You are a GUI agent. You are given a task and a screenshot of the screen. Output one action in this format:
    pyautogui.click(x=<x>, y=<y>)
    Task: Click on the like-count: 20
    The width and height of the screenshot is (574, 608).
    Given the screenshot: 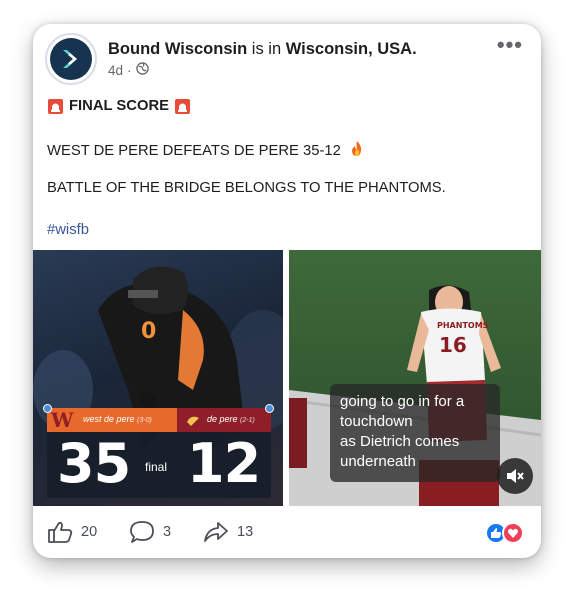 What is the action you would take?
    pyautogui.click(x=89, y=532)
    